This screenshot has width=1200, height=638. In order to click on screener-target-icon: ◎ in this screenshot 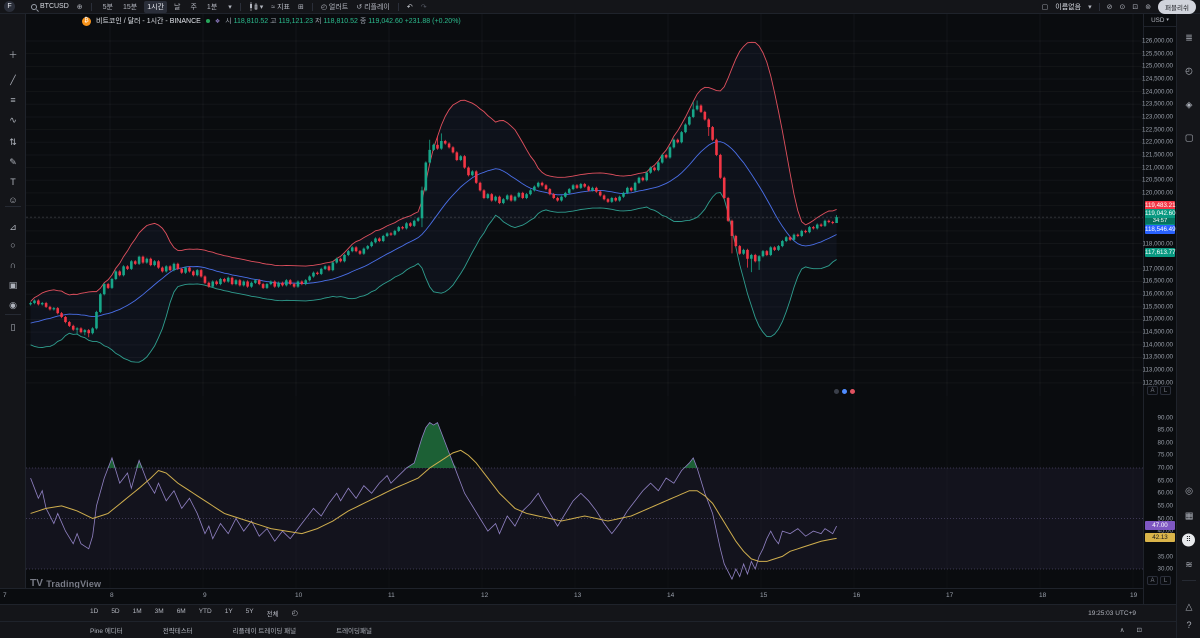, I will do `click(1188, 491)`.